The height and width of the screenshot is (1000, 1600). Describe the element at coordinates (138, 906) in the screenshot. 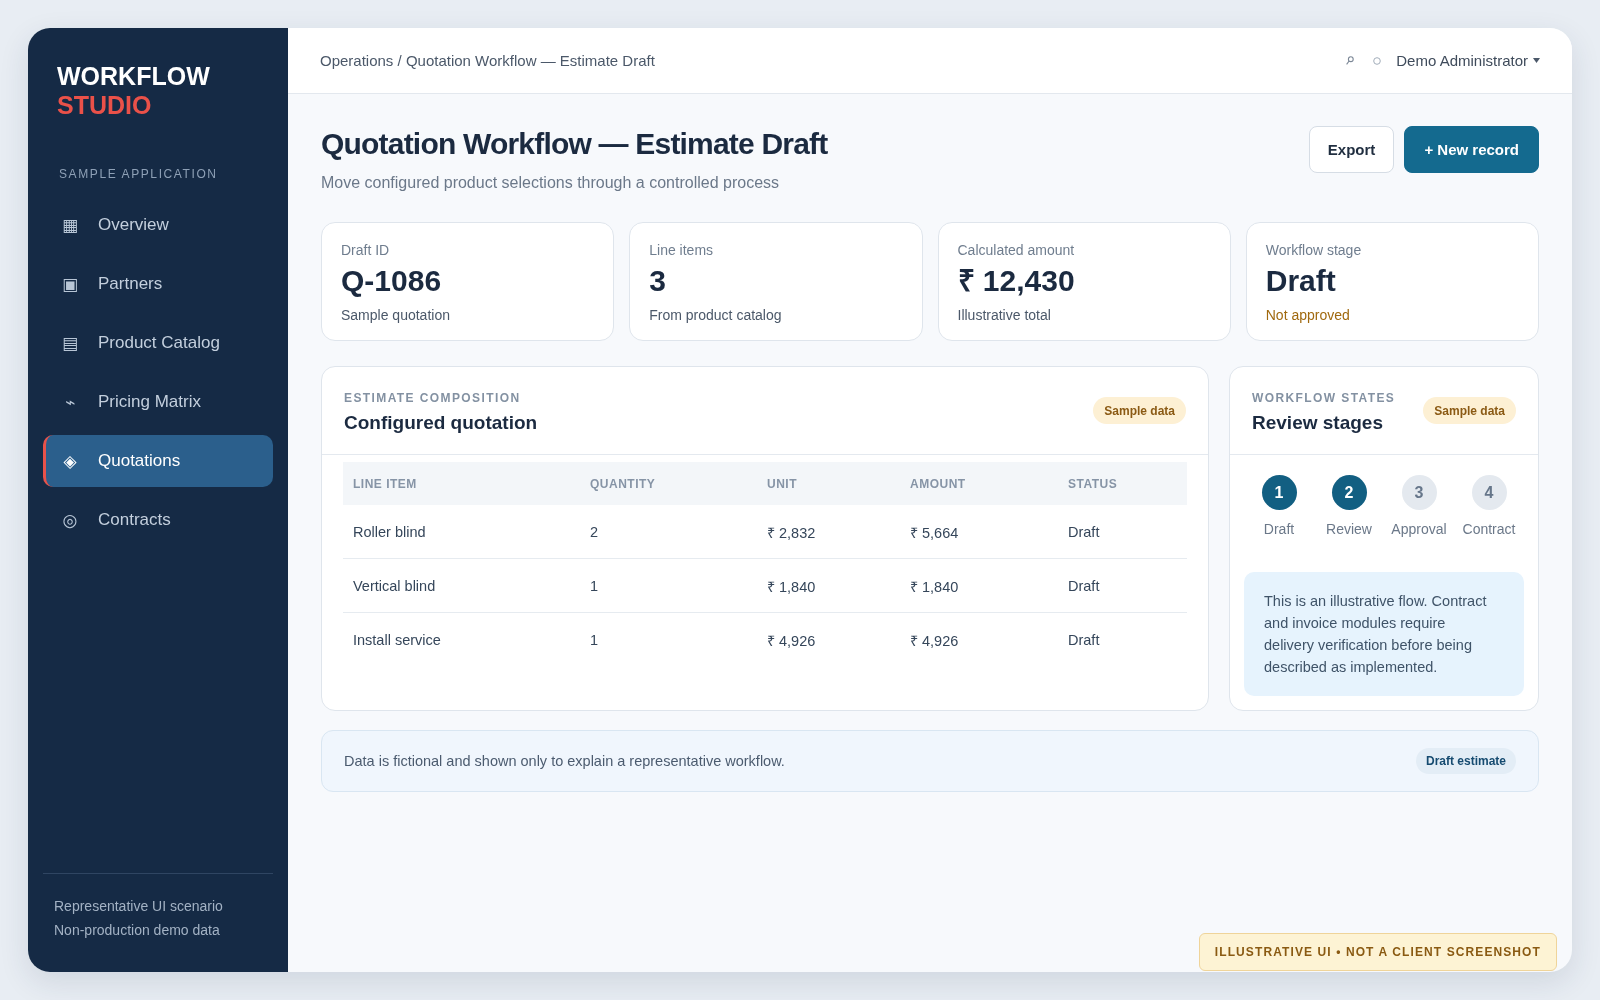

I see `footer-note: Representative UI scenario` at that location.